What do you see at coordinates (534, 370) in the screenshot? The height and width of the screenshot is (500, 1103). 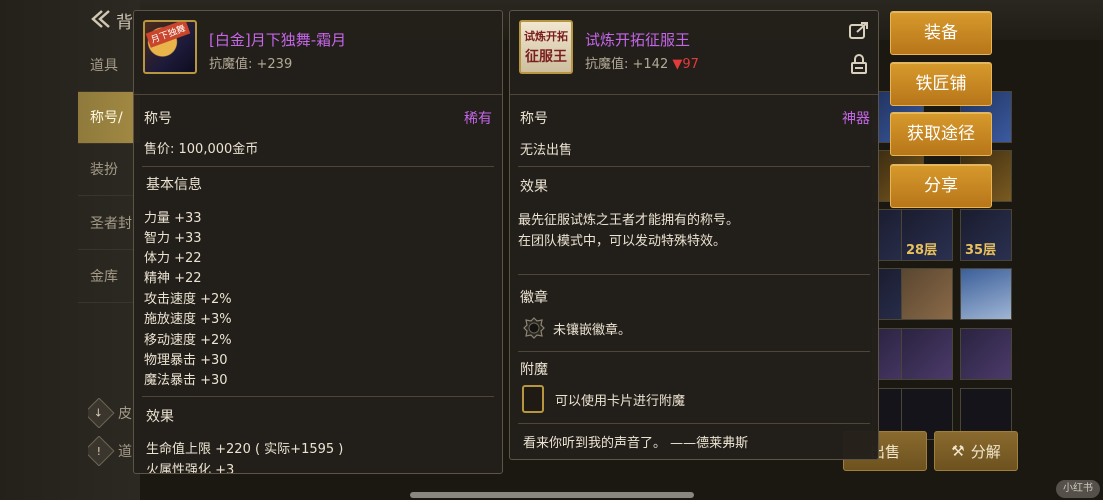 I see `enchant-title: 附魔` at bounding box center [534, 370].